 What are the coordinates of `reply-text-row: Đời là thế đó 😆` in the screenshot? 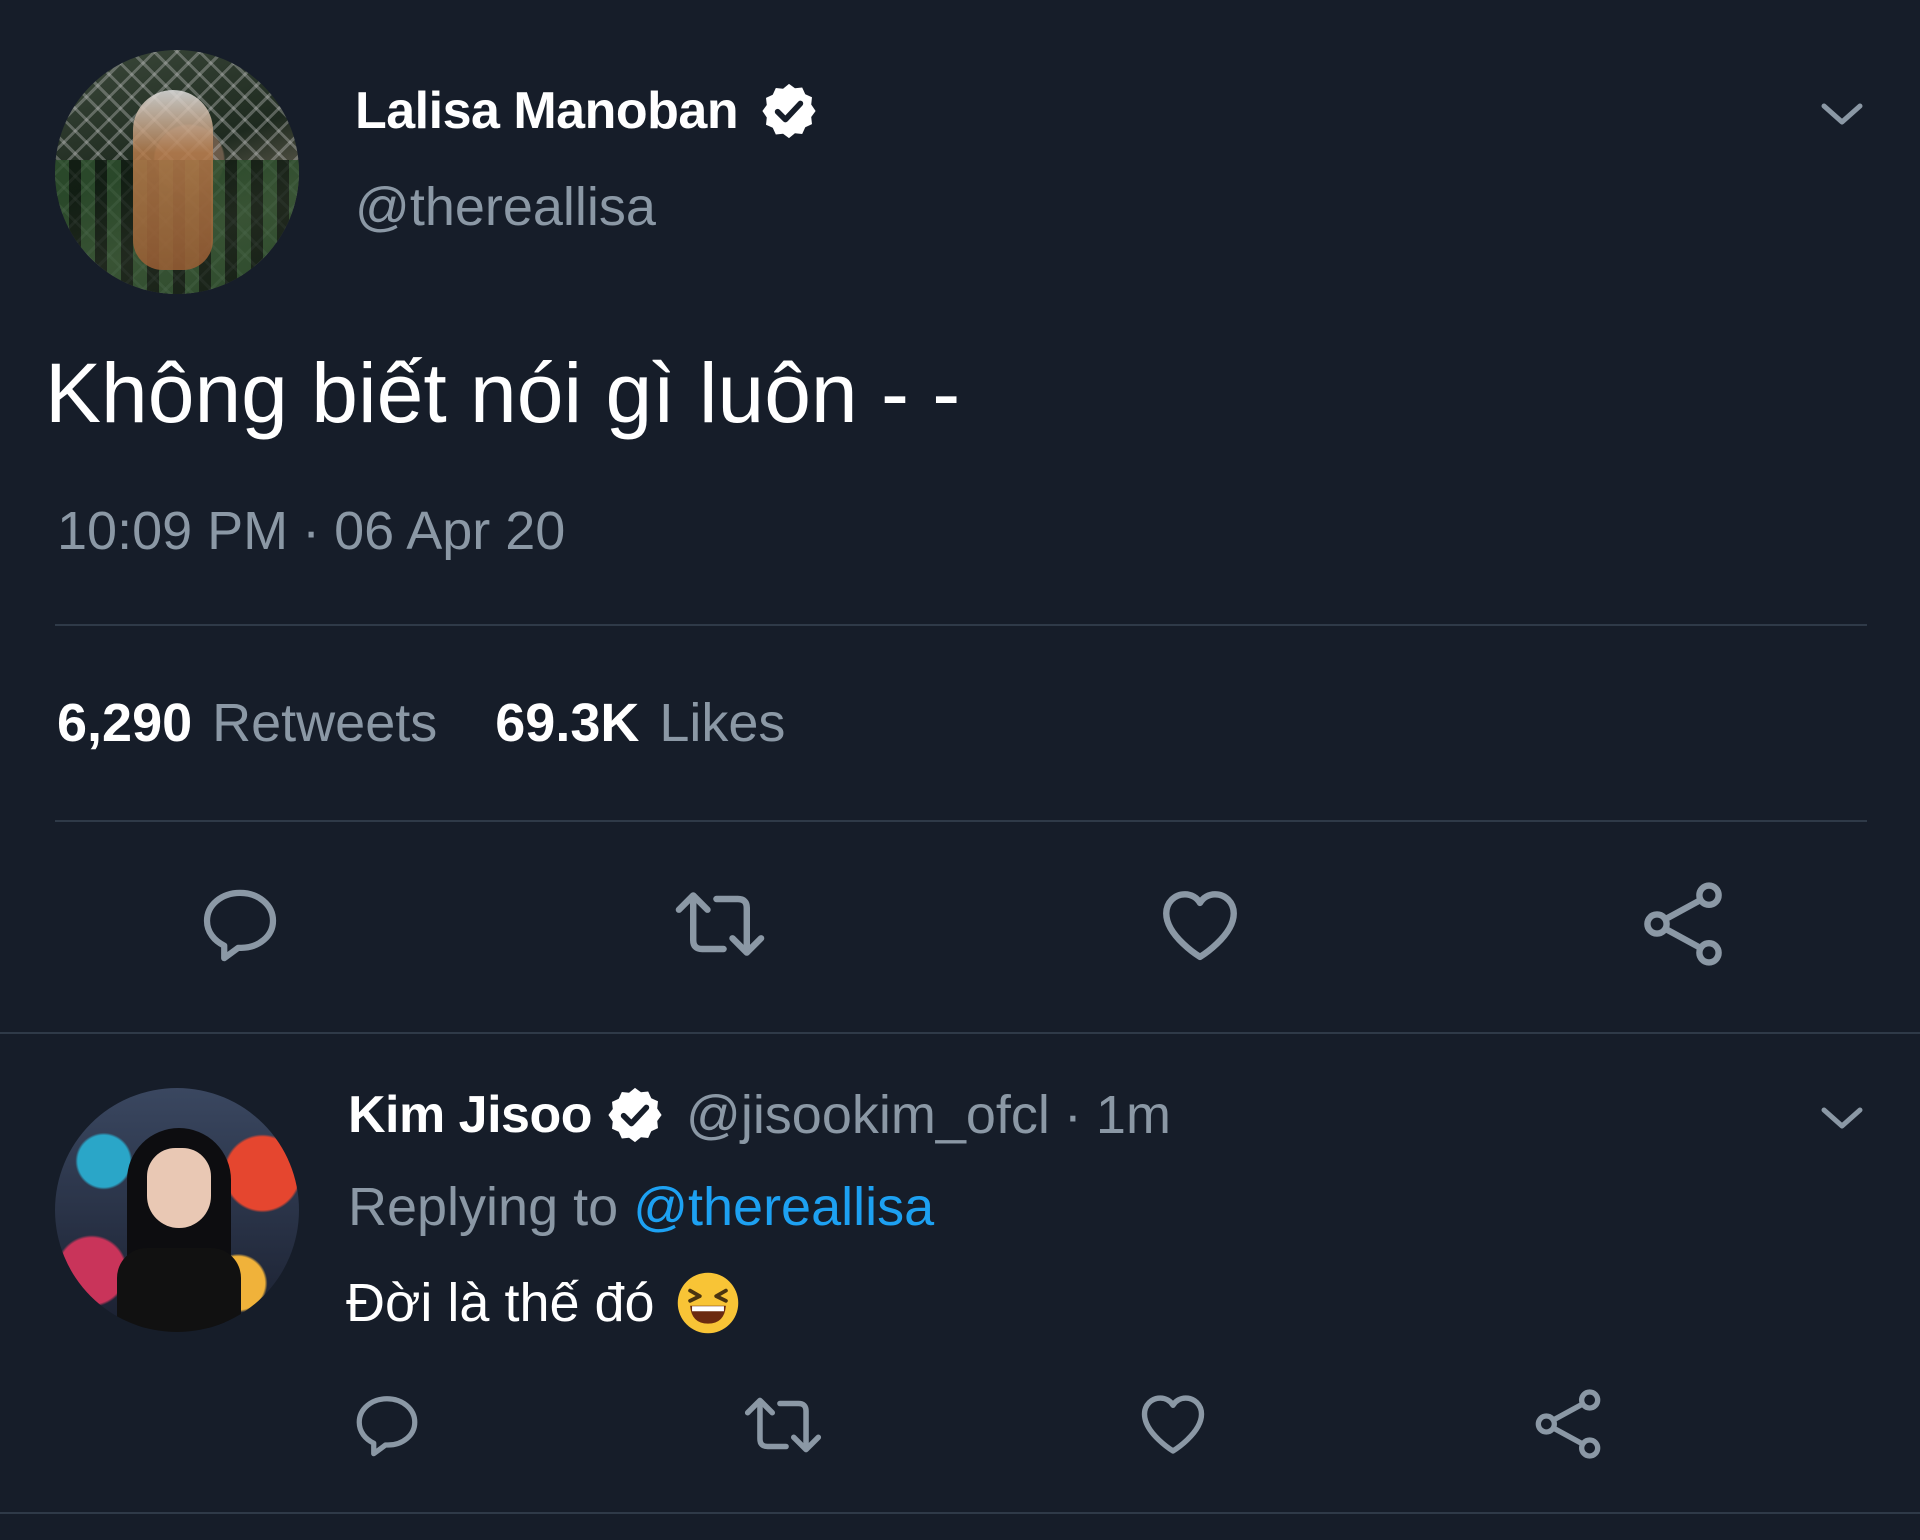 It's located at (543, 1303).